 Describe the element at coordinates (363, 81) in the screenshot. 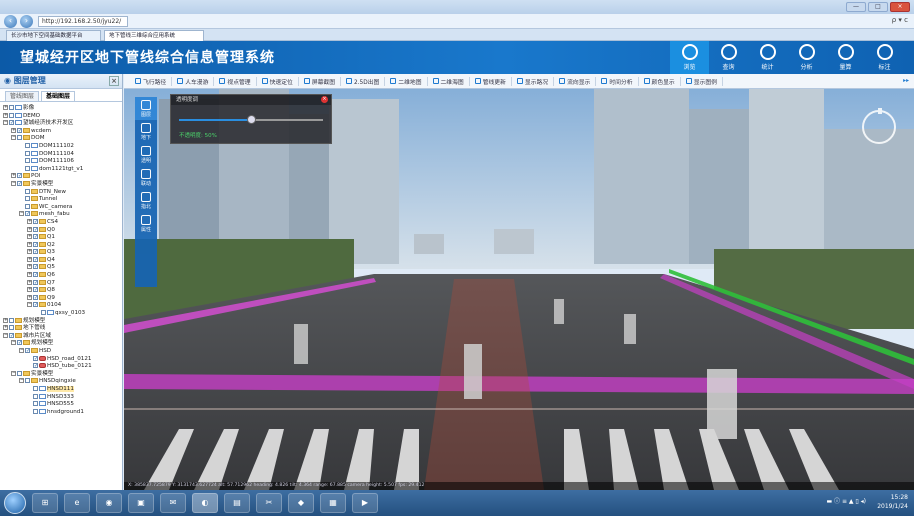

I see `toolbar-button: 2.5D出图` at that location.